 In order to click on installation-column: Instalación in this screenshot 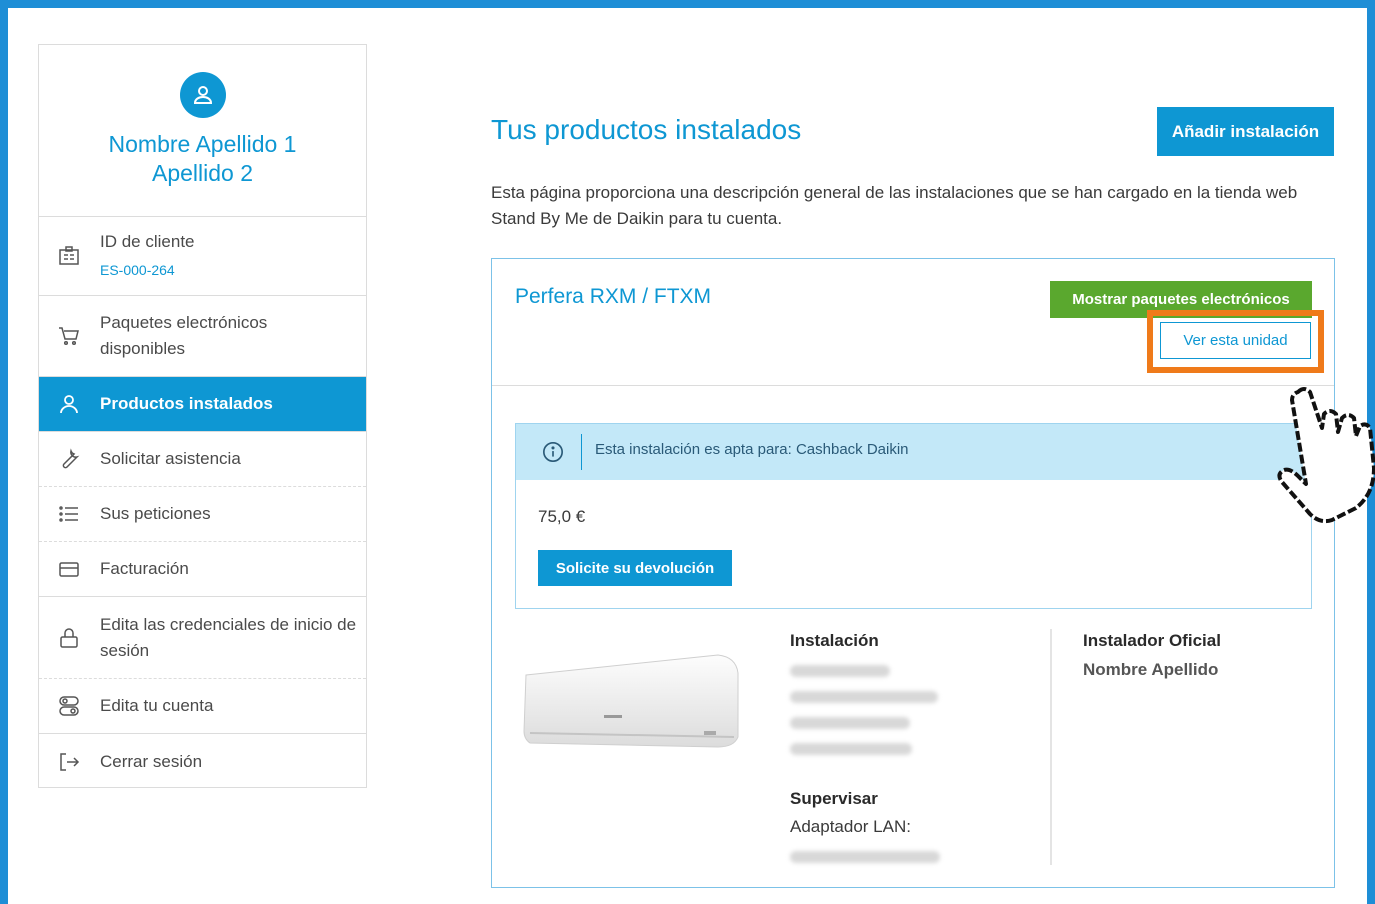, I will do `click(864, 693)`.